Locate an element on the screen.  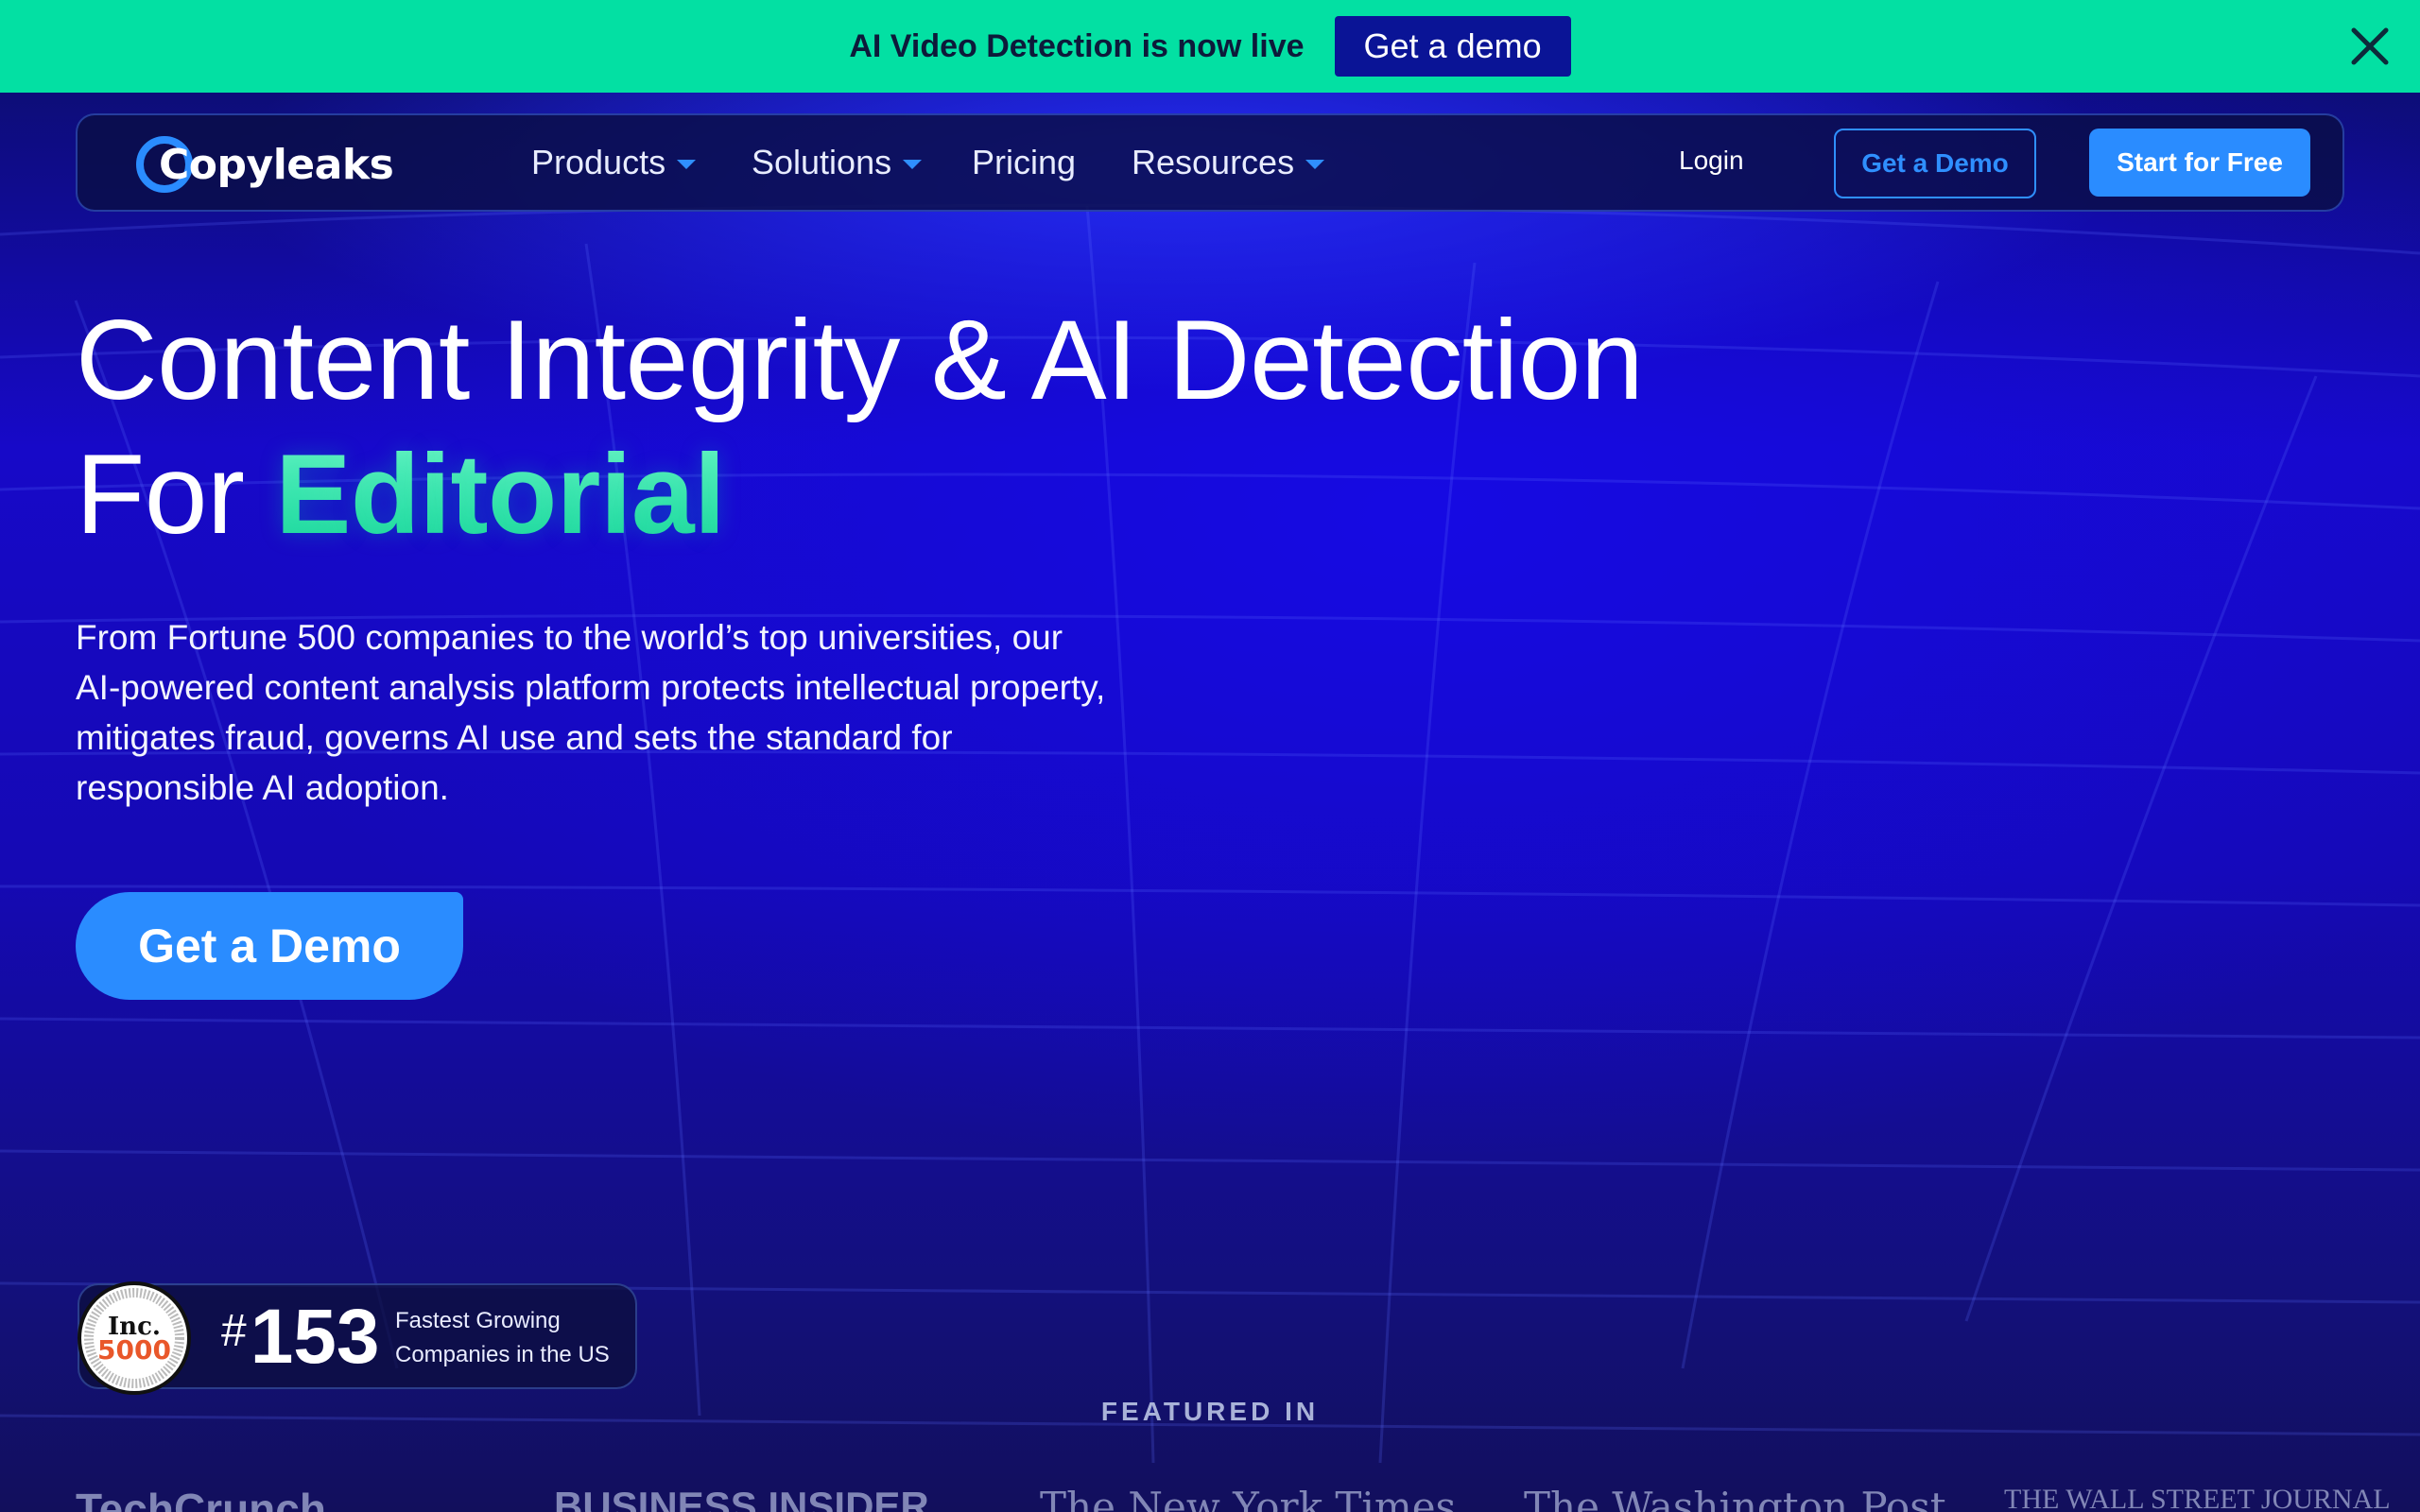
business-insider-logo: BUSINESS INSIDER is located at coordinates (742, 1498).